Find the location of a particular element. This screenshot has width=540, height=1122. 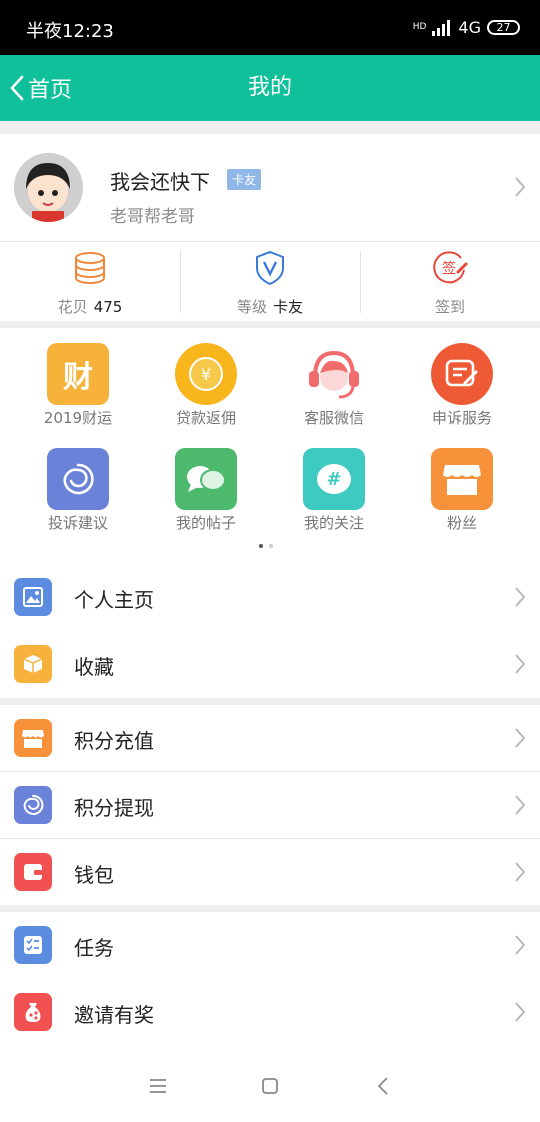

sign-in-icon: 签 is located at coordinates (450, 267).